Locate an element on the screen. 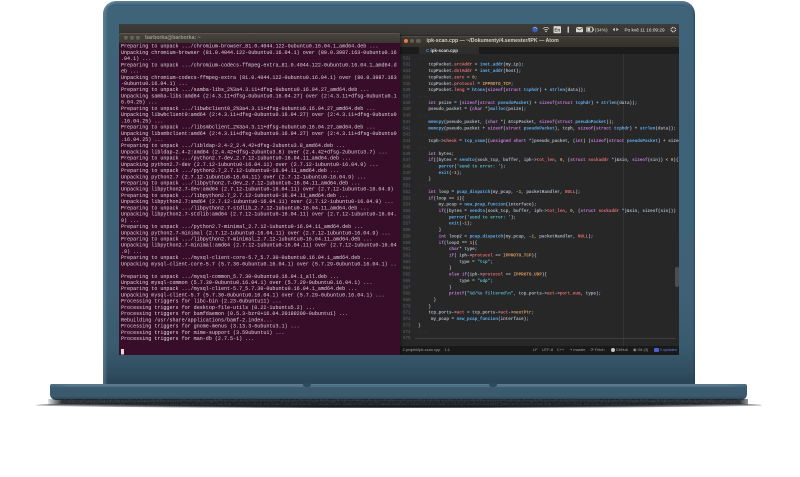  svg-text: Po kvě 11 16:09:29 is located at coordinates (645, 29).